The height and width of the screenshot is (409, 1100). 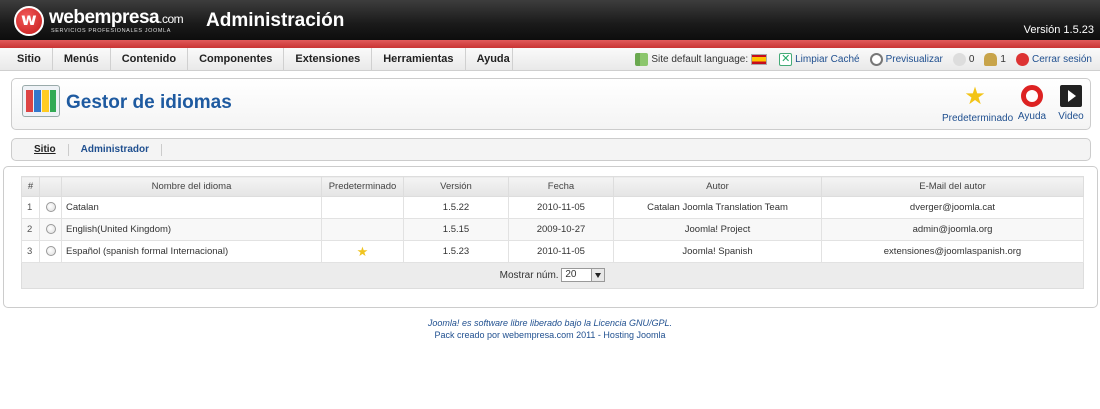 I want to click on license-text-end: ., so click(x=671, y=323).